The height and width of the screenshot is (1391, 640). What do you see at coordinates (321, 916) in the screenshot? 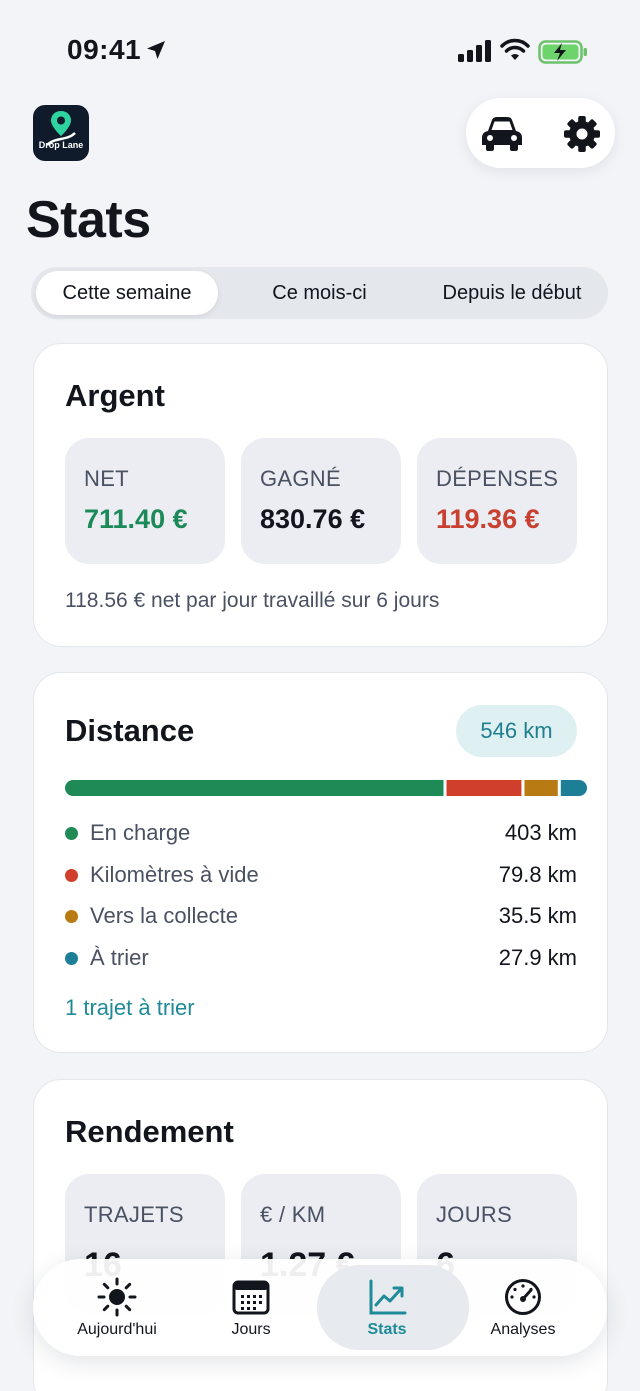
I see `legend-to-pickup: Vers la collecte 35.5 km` at bounding box center [321, 916].